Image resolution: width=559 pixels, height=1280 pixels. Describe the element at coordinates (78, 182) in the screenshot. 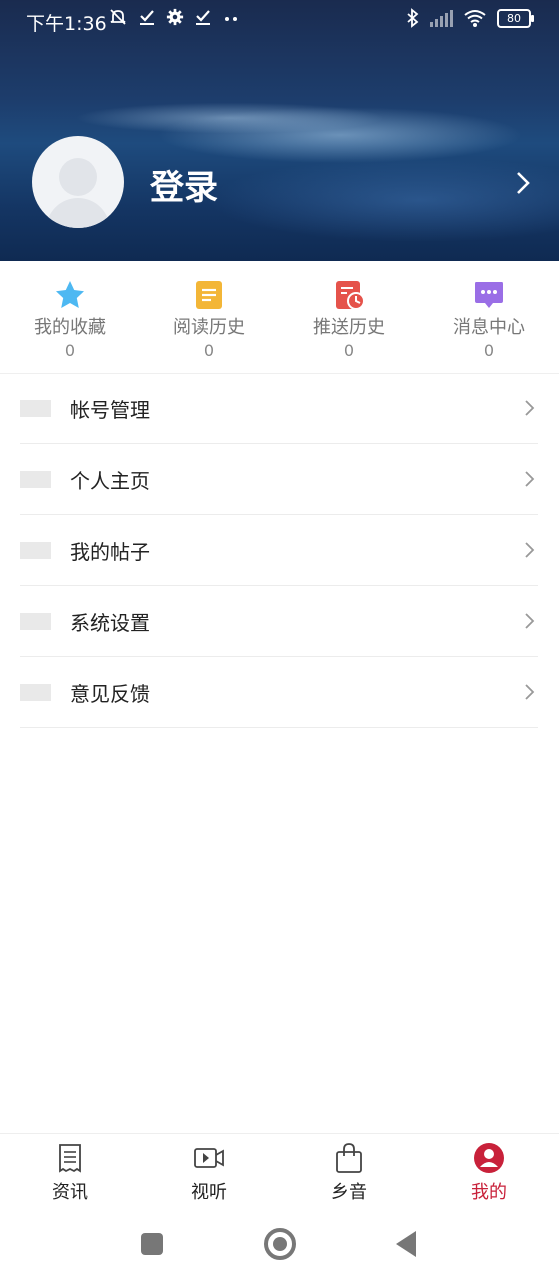

I see `avatar` at that location.